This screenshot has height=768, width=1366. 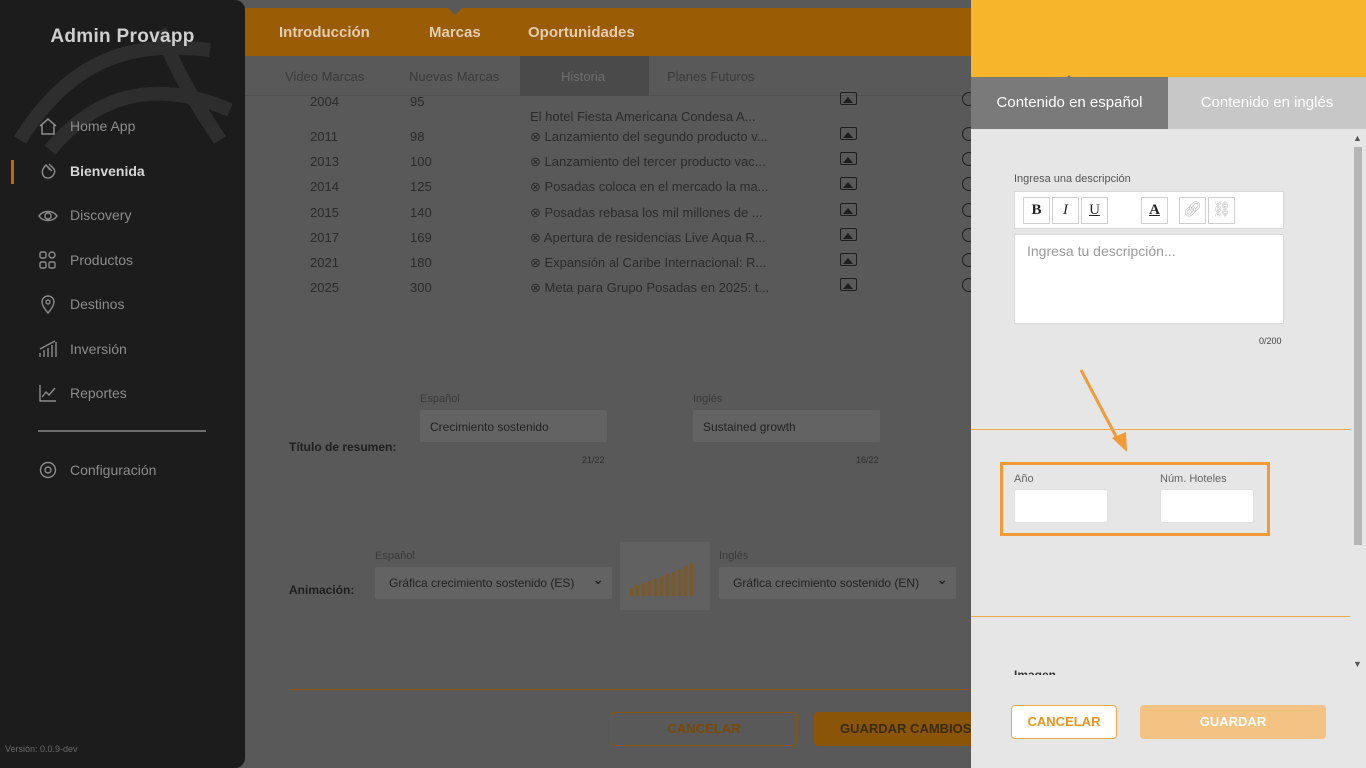 I want to click on animation-preview-thumbnail, so click(x=665, y=576).